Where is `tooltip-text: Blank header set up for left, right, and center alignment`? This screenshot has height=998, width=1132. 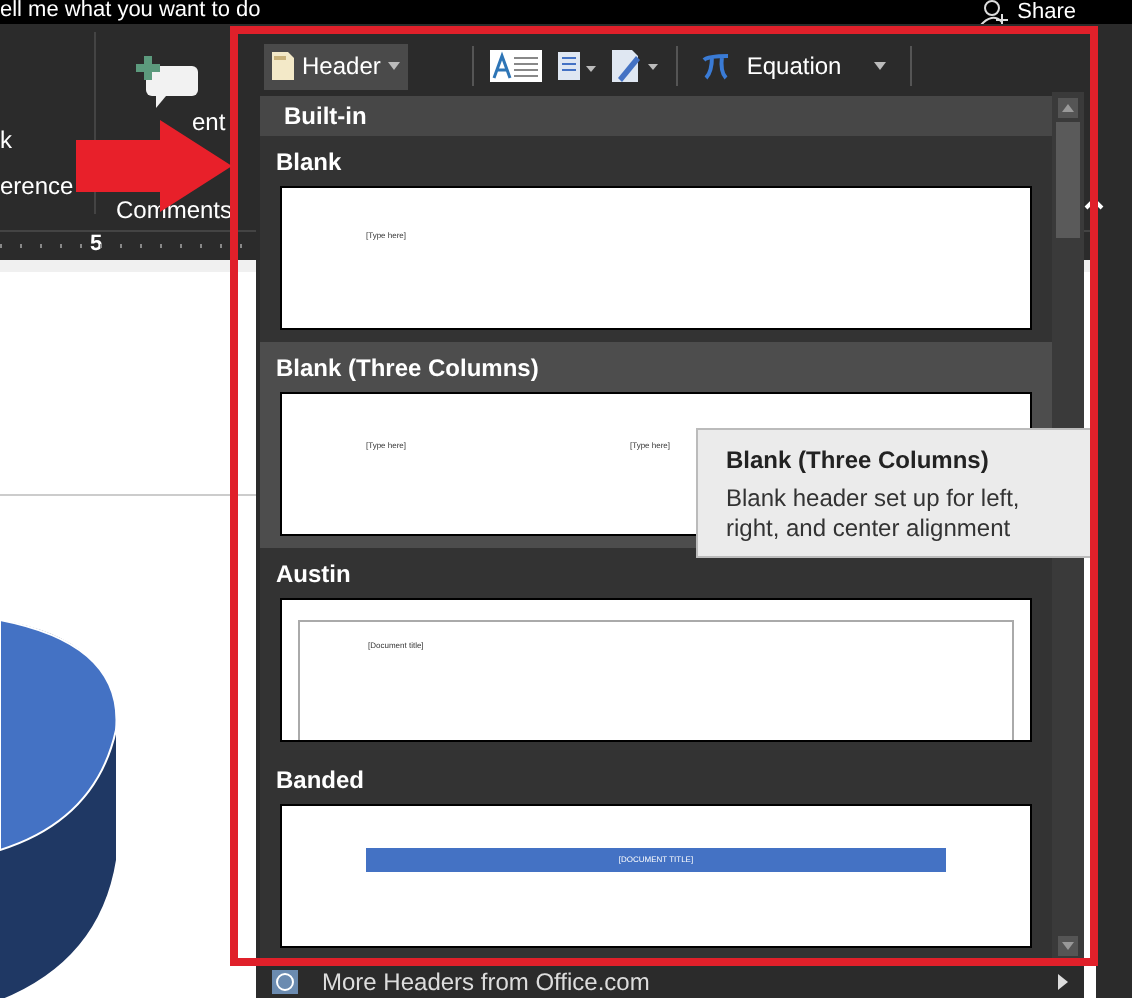
tooltip-text: Blank header set up for left, right, and center alignment is located at coordinates (874, 514).